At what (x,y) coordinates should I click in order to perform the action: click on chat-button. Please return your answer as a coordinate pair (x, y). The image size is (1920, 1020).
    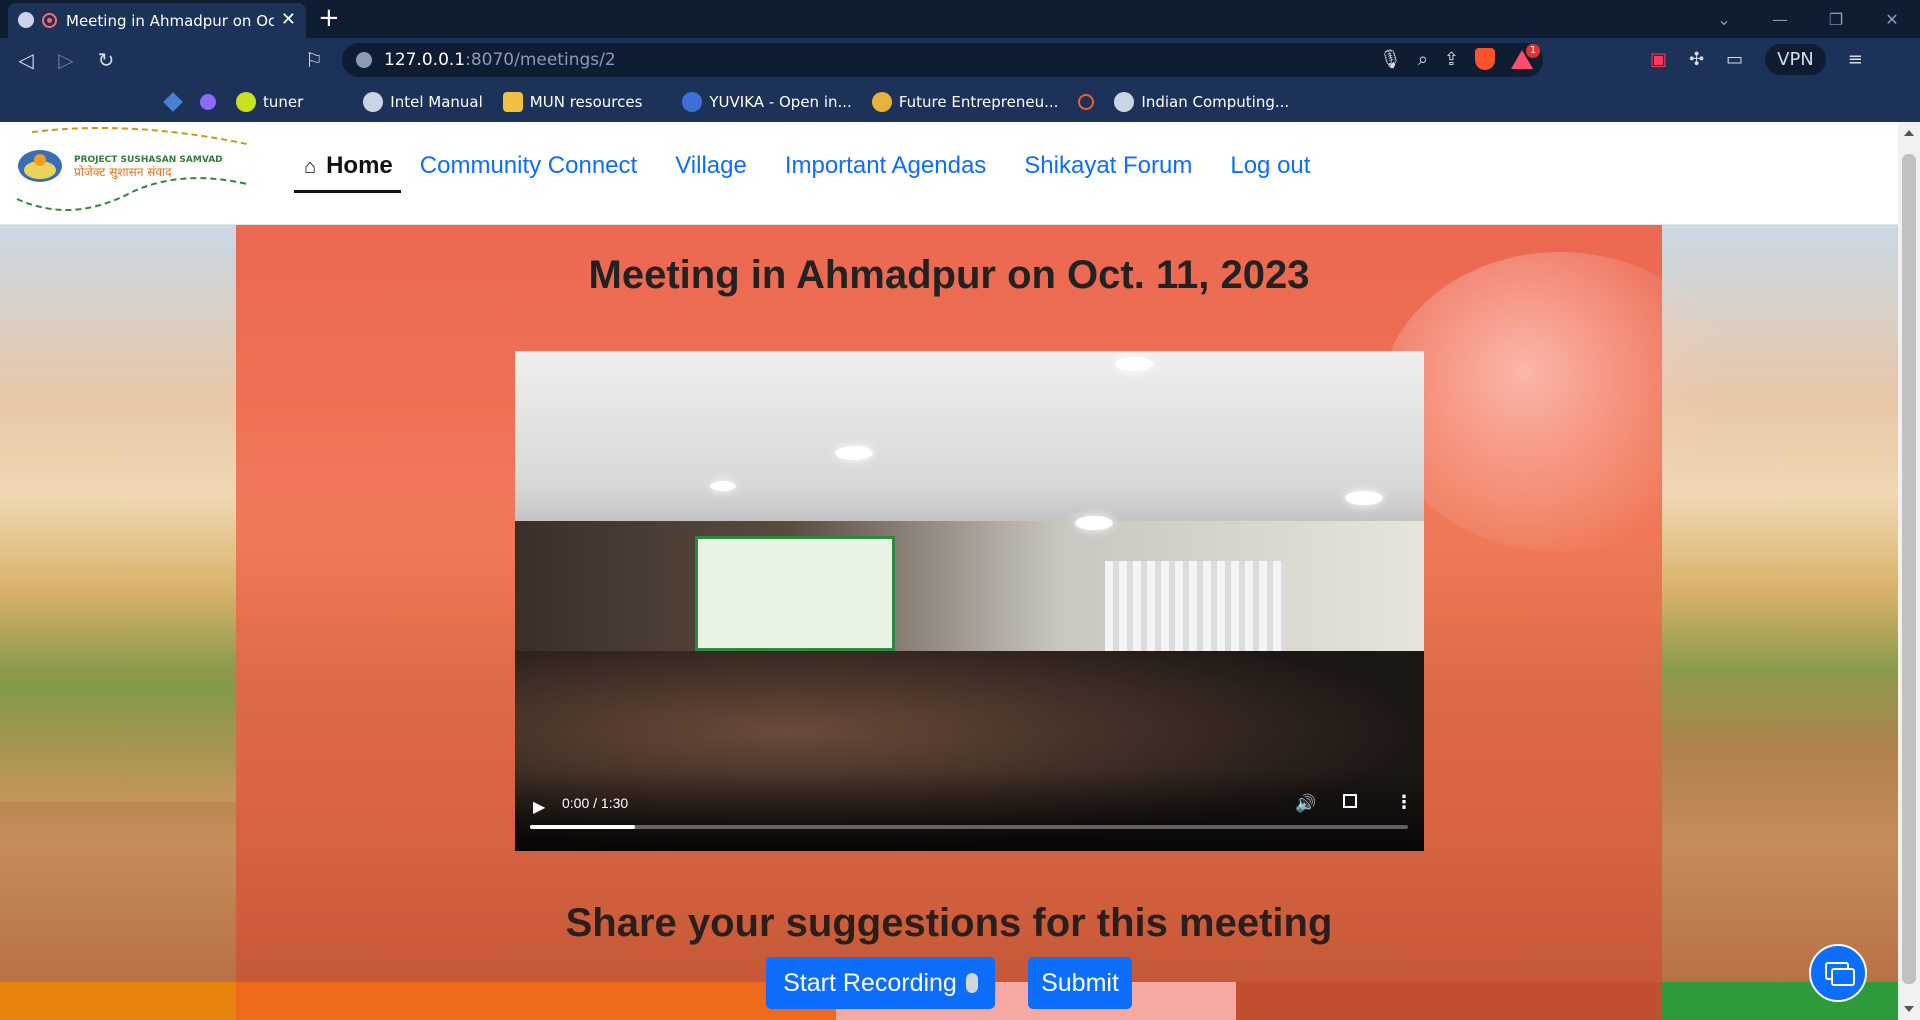
    Looking at the image, I should click on (1838, 973).